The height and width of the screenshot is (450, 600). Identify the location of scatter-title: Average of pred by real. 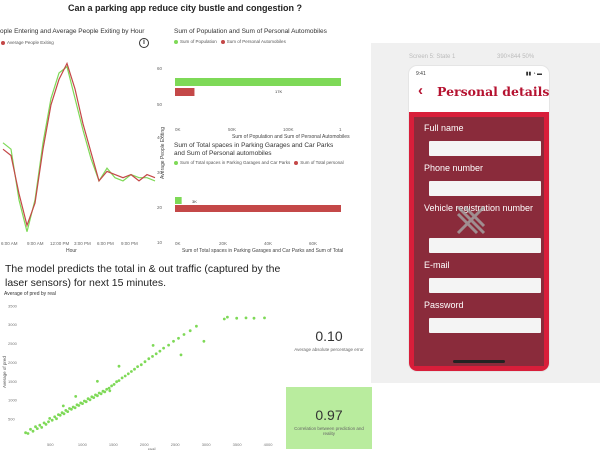
(30, 294).